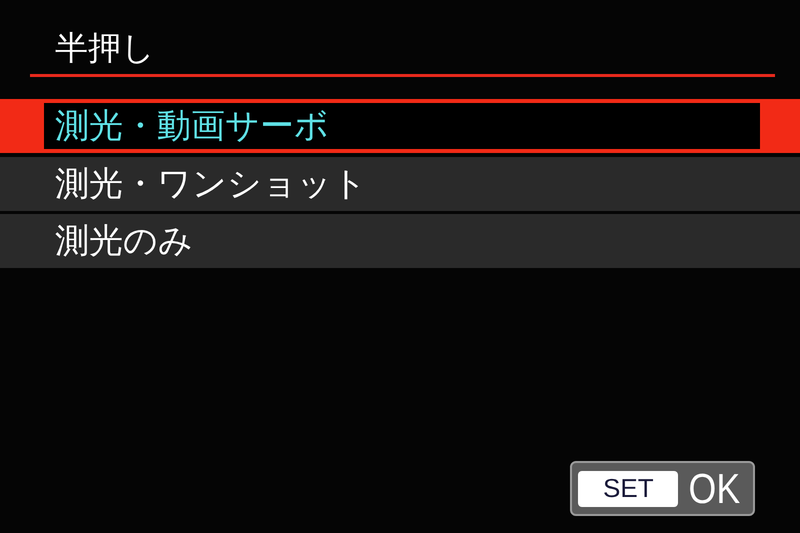 Image resolution: width=800 pixels, height=533 pixels. I want to click on menu-option: 測光のみ, so click(400, 241).